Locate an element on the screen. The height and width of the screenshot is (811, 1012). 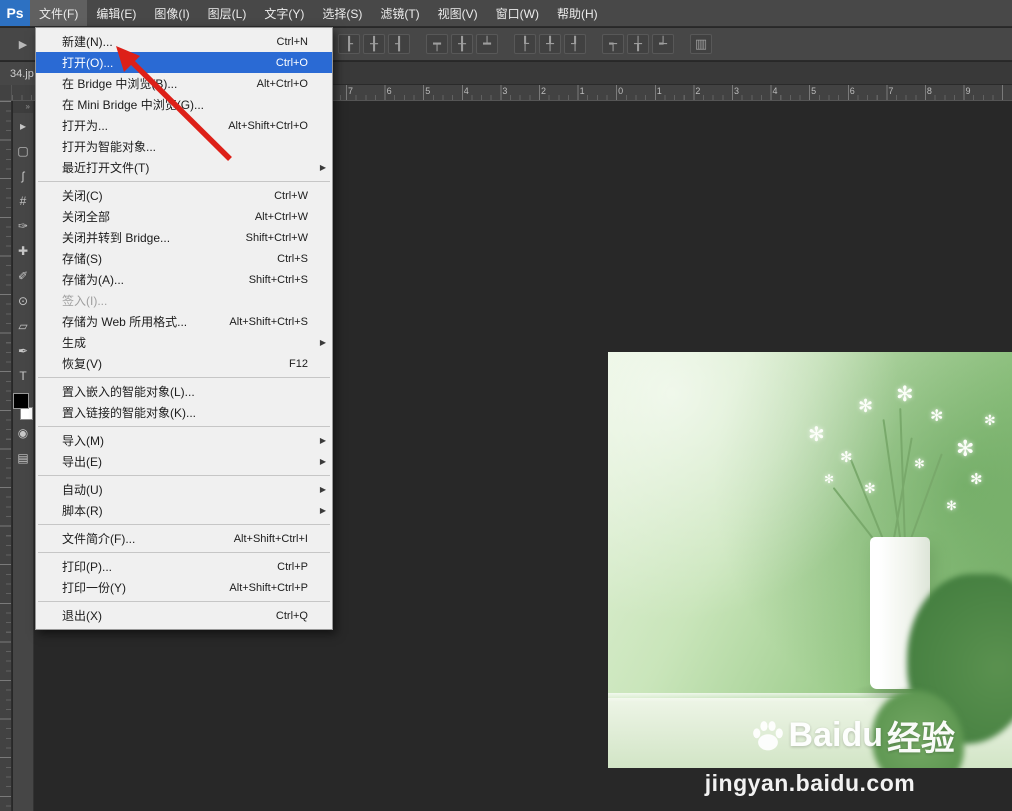
menubar-help: 帮助(H) is located at coordinates (577, 13).